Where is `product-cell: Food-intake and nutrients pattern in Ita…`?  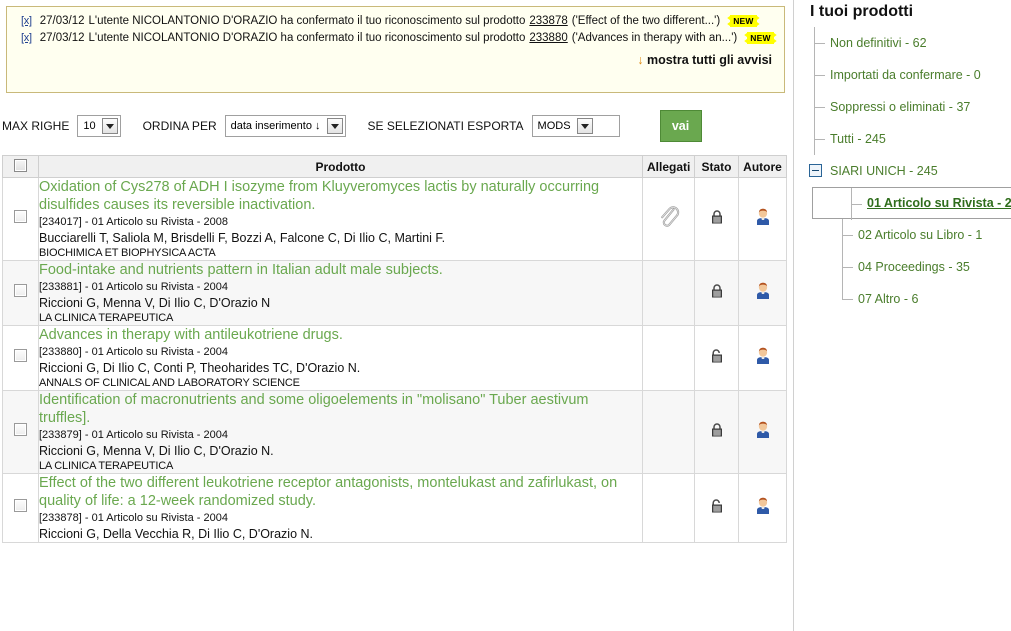
product-cell: Food-intake and nutrients pattern in Ita… is located at coordinates (340, 293).